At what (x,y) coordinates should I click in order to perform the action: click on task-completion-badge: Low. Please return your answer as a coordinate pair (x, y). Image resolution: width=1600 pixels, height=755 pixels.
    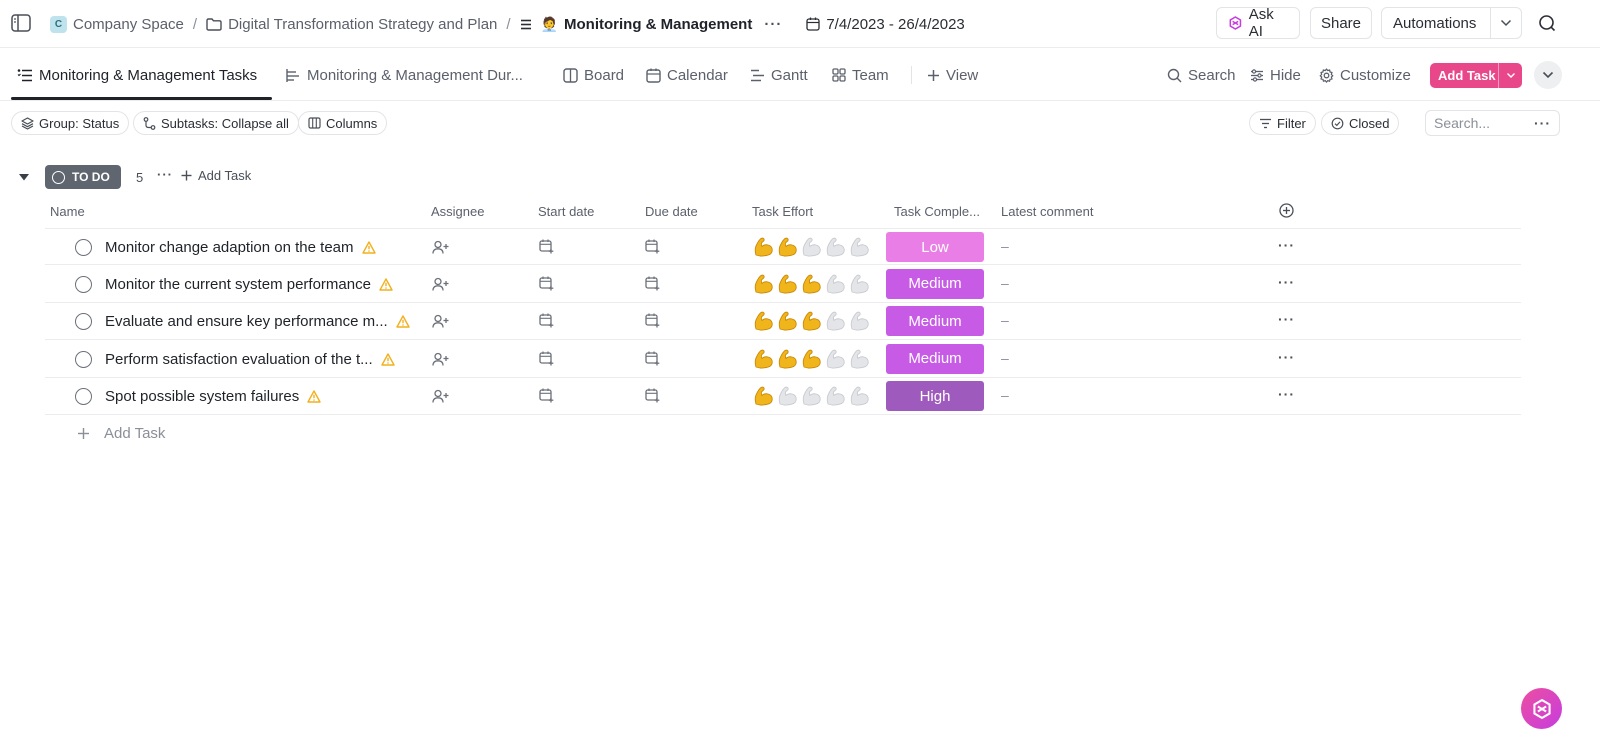
    Looking at the image, I should click on (935, 247).